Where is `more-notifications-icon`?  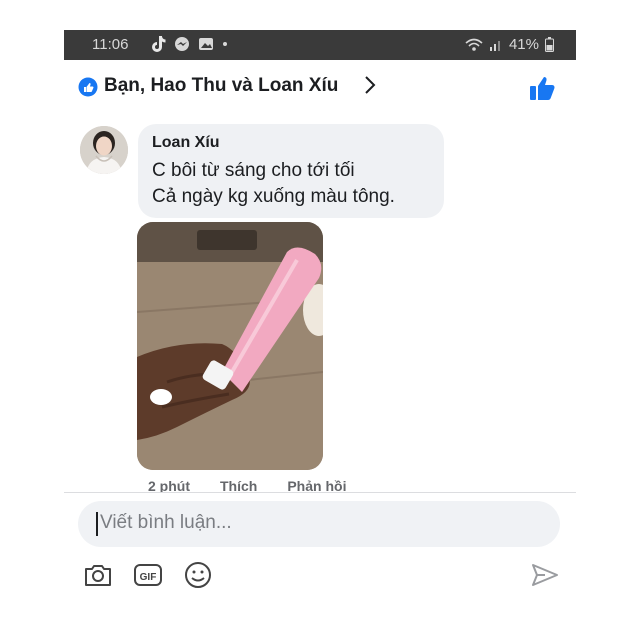
more-notifications-icon is located at coordinates (225, 44).